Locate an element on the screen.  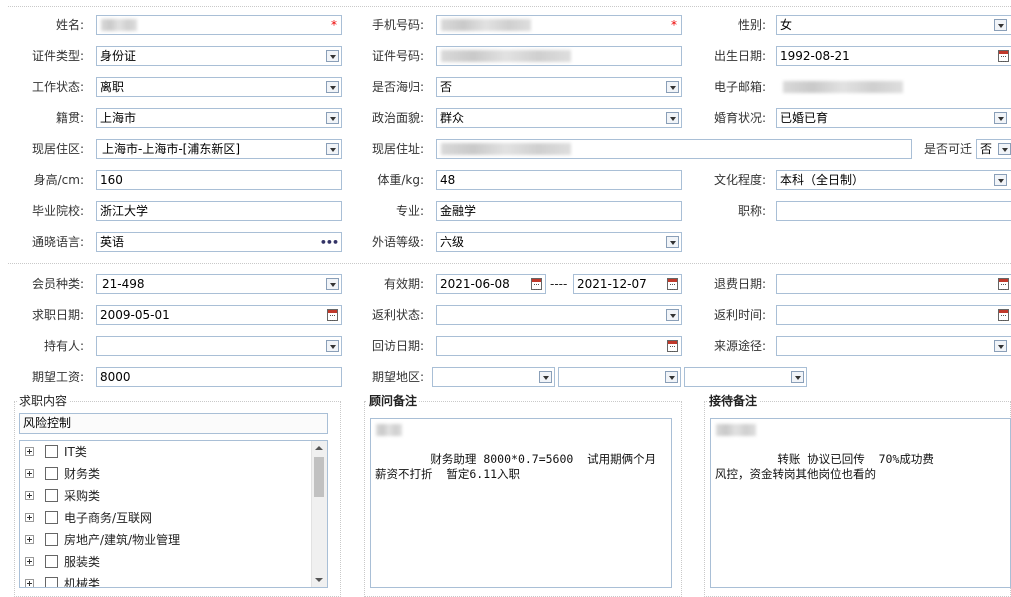
overseas-value: 否 is located at coordinates (446, 87).